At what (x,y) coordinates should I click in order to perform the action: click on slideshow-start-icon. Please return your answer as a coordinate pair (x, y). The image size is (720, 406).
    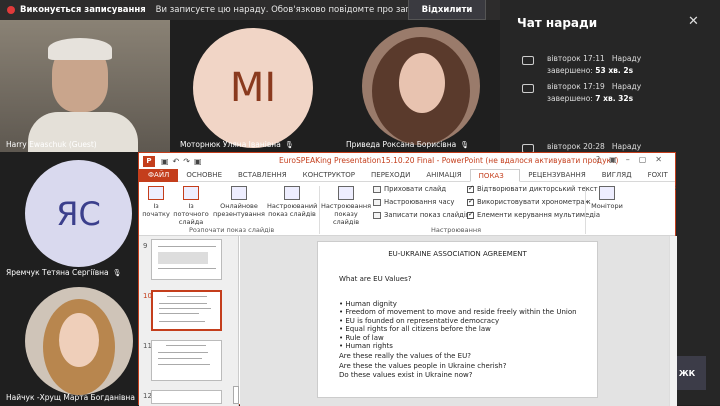
    Looking at the image, I should click on (156, 193).